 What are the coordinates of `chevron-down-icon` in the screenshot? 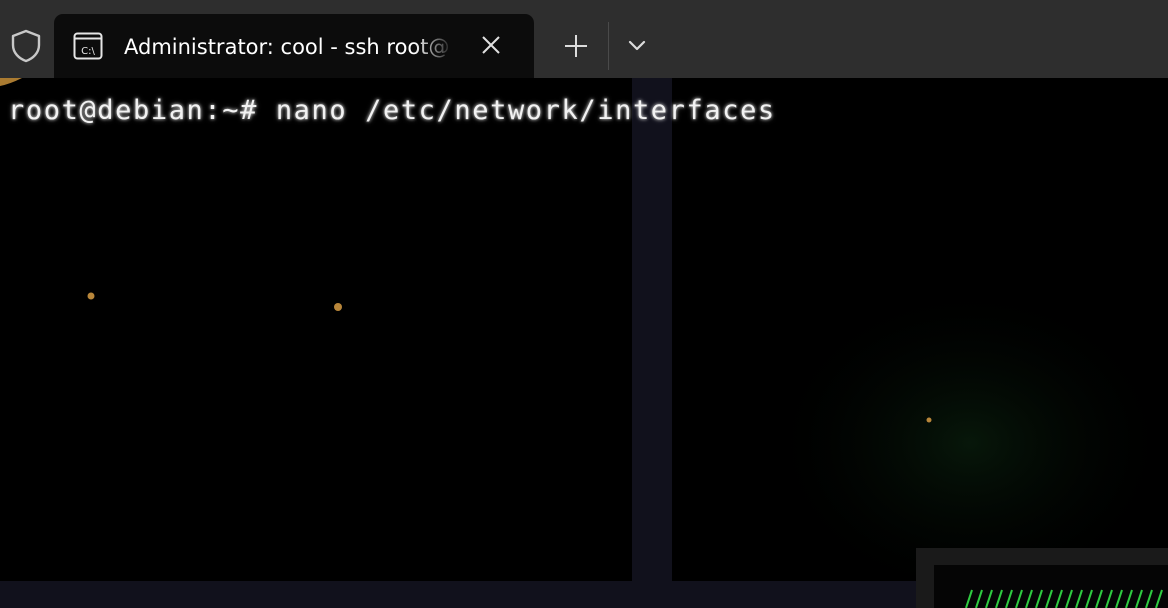 It's located at (637, 46).